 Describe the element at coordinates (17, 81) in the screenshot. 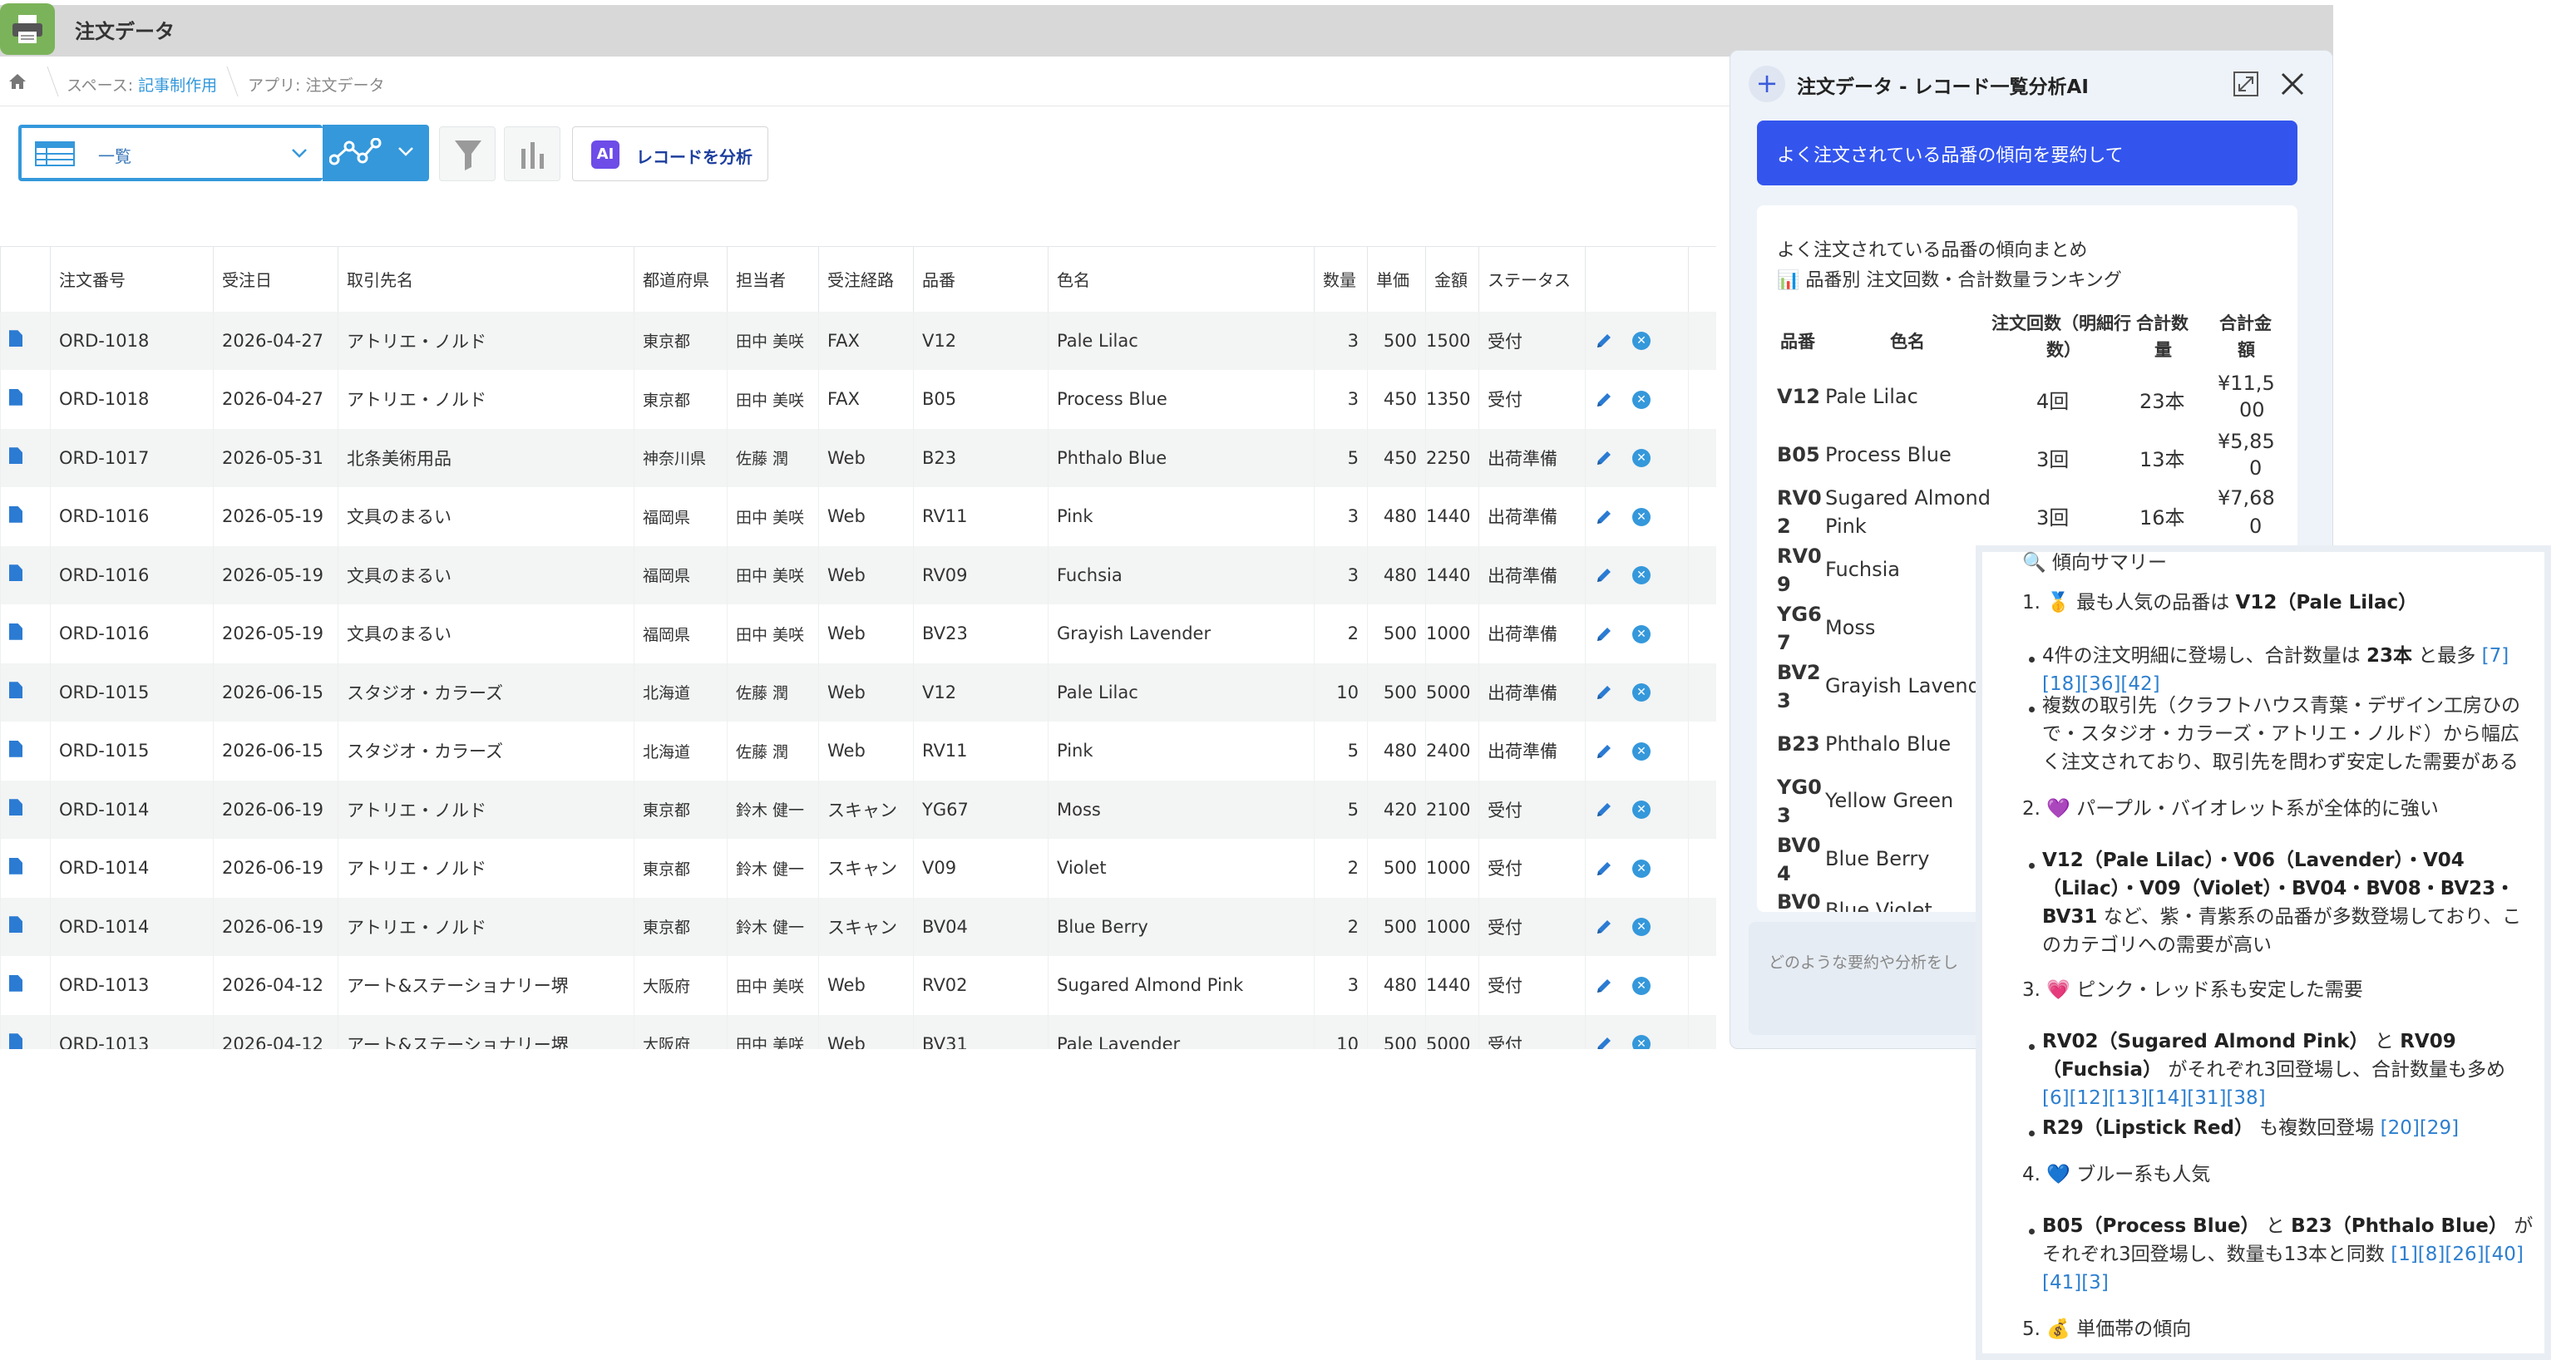

I see `home-icon` at that location.